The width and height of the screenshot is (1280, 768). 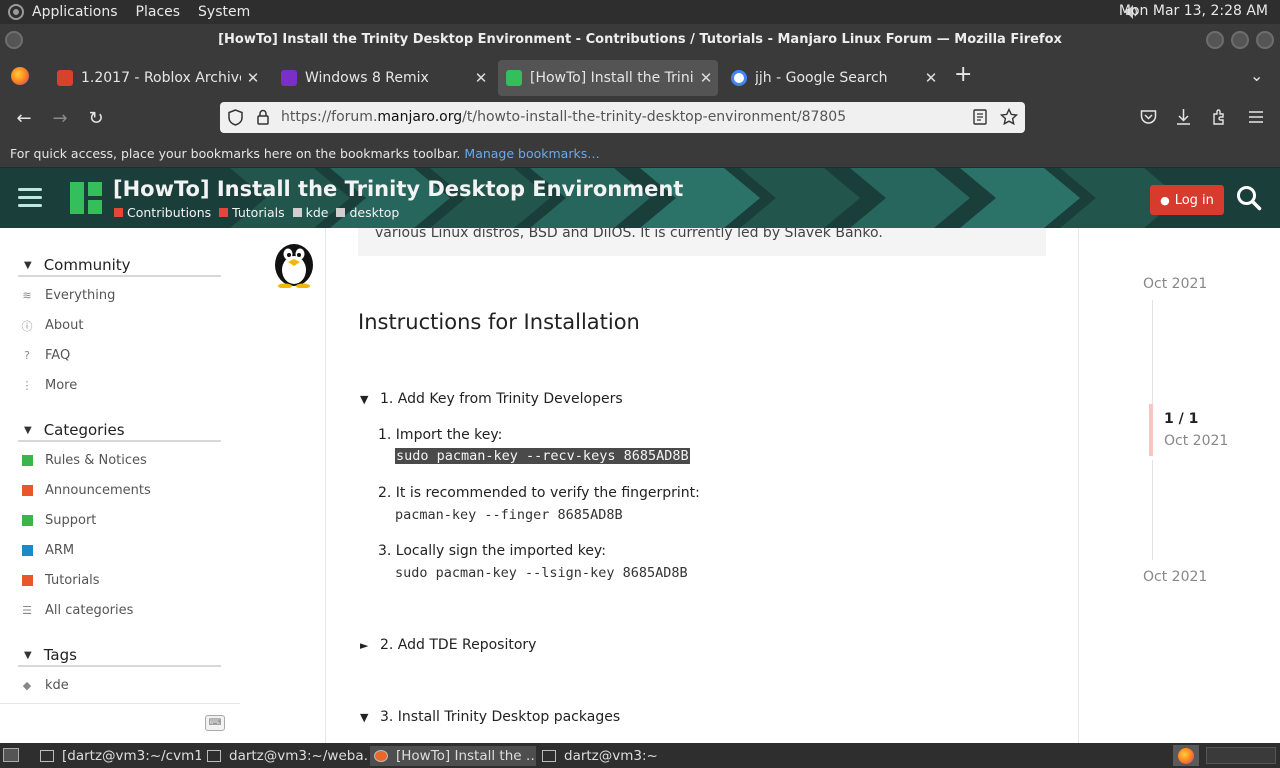 I want to click on sidebar-item-announcements: Announcements, so click(x=86, y=490).